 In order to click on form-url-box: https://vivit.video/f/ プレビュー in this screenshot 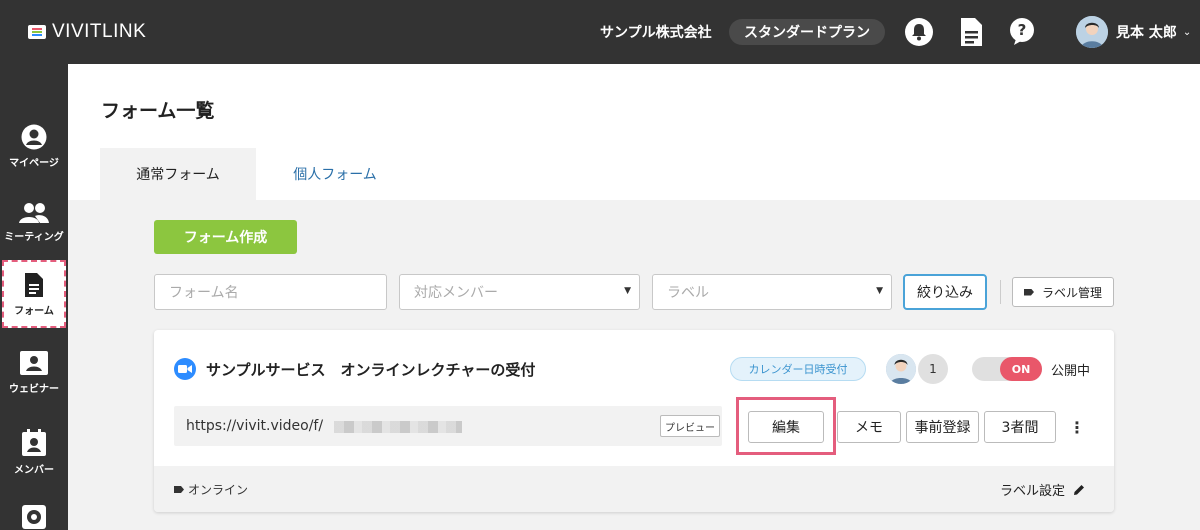, I will do `click(448, 426)`.